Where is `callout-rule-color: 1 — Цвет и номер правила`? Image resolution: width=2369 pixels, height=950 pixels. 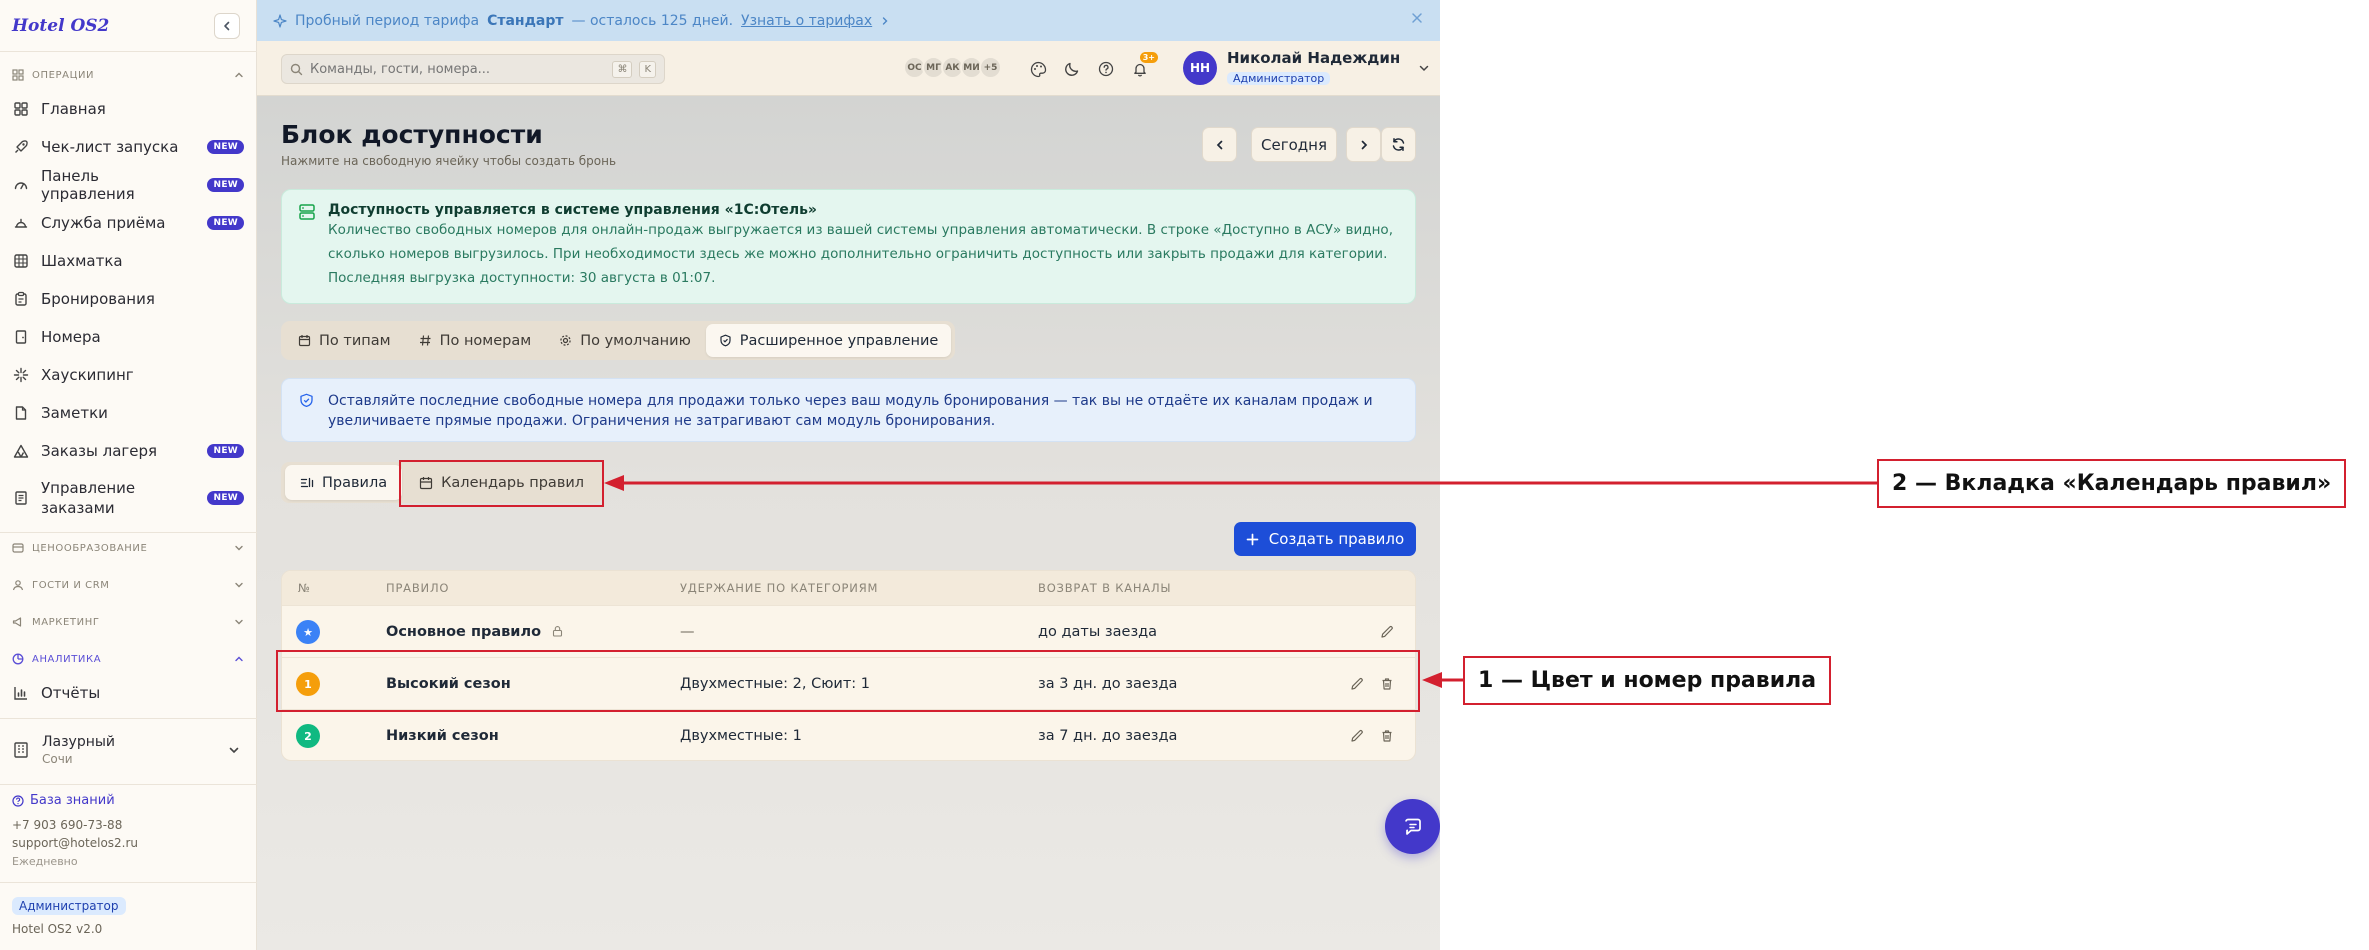 callout-rule-color: 1 — Цвет и номер правила is located at coordinates (1647, 680).